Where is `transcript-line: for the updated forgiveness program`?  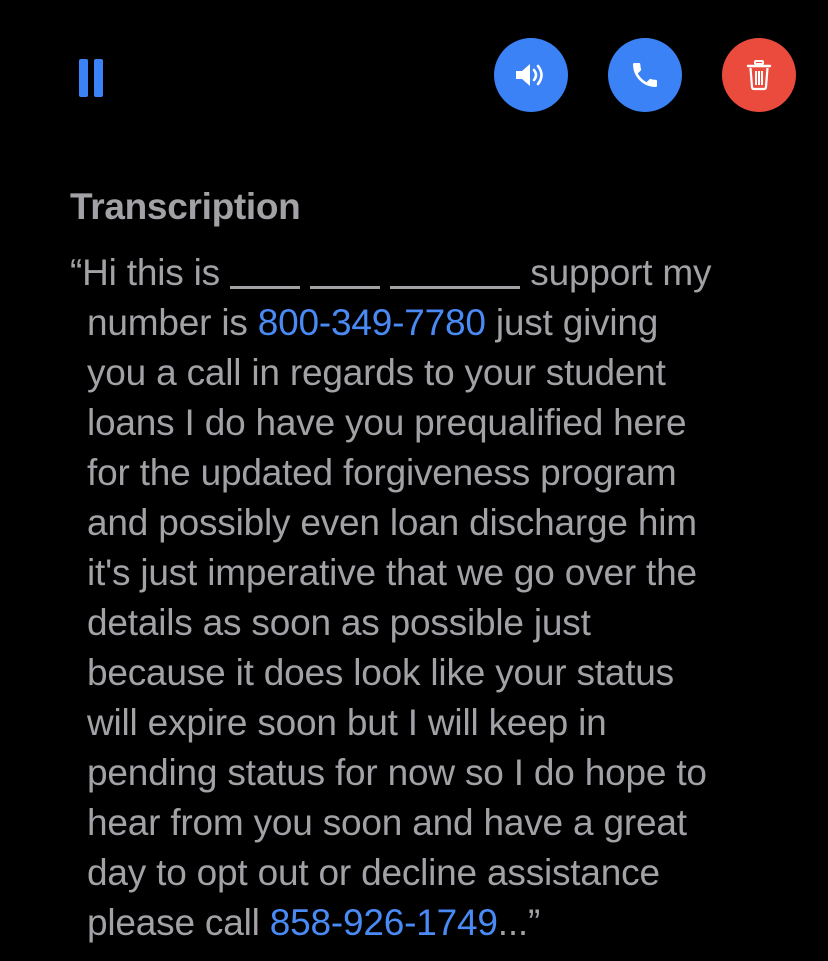
transcript-line: for the updated forgiveness program is located at coordinates (382, 472).